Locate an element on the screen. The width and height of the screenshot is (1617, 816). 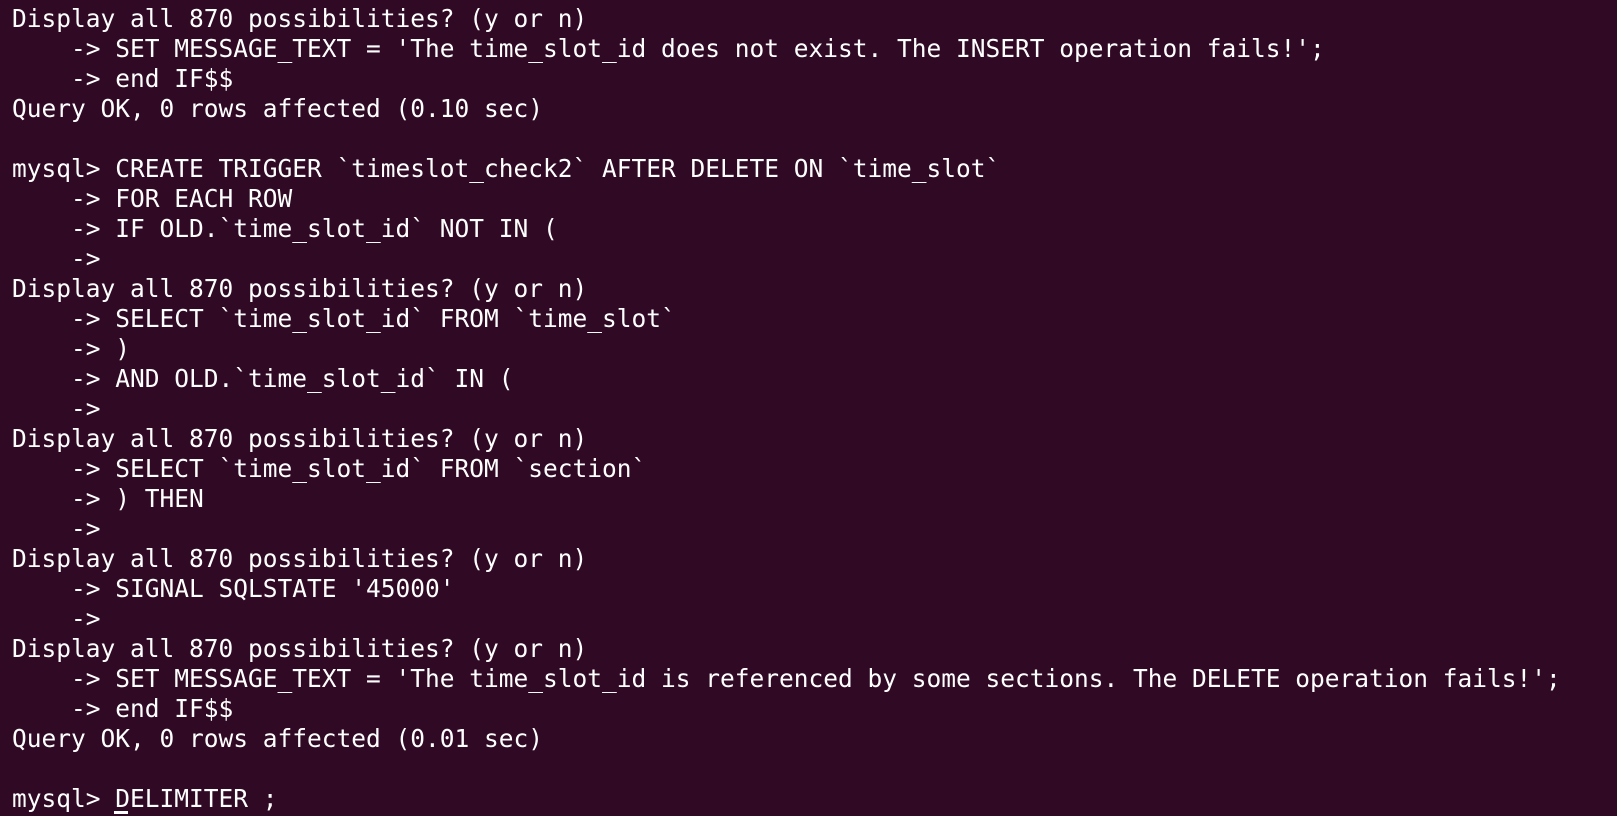
continuation-line: -> IF OLD.`time_slot_id` NOT IN ( is located at coordinates (285, 228).